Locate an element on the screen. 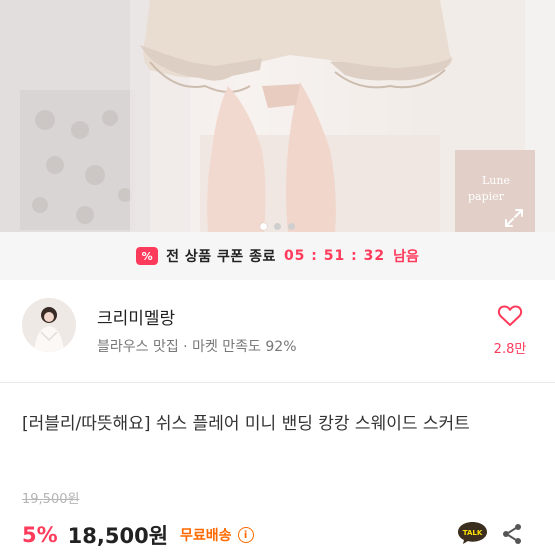  talk-icon: TALK is located at coordinates (472, 533).